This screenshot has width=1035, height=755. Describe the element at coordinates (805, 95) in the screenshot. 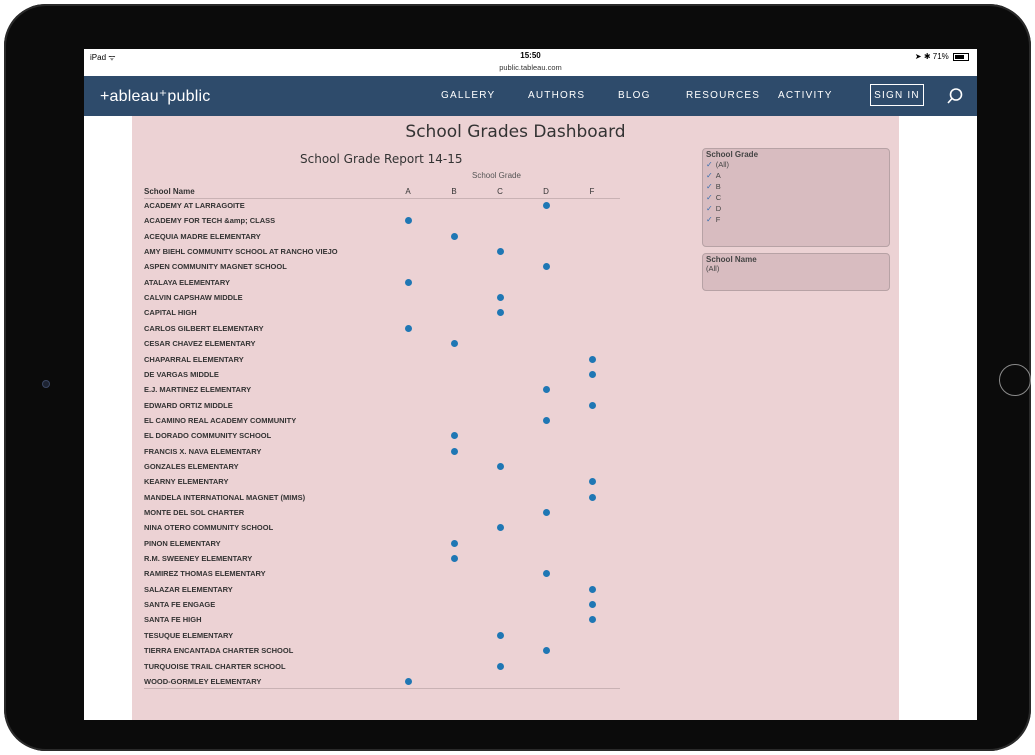

I see `nav-activity: ACTIVITY` at that location.